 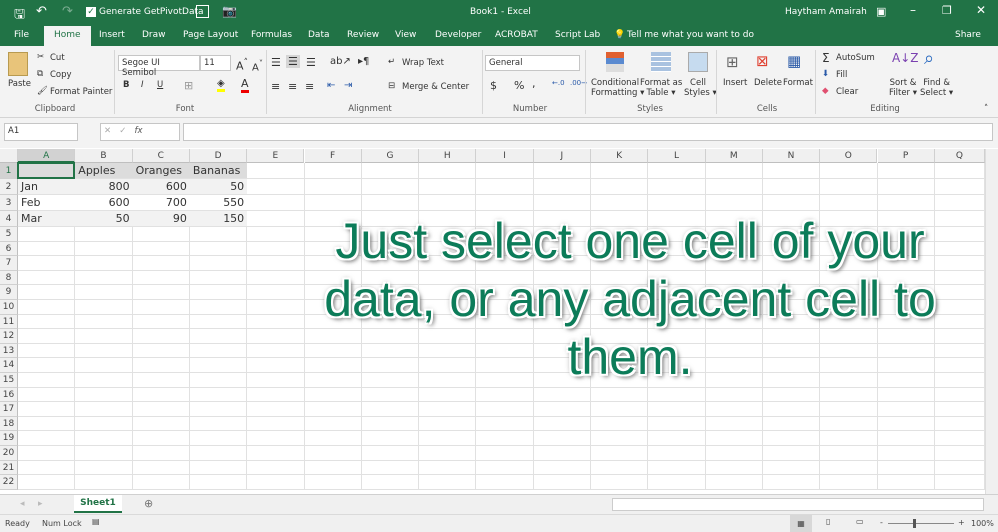 What do you see at coordinates (257, 65) in the screenshot?
I see `decrease-font-icon: A˅` at bounding box center [257, 65].